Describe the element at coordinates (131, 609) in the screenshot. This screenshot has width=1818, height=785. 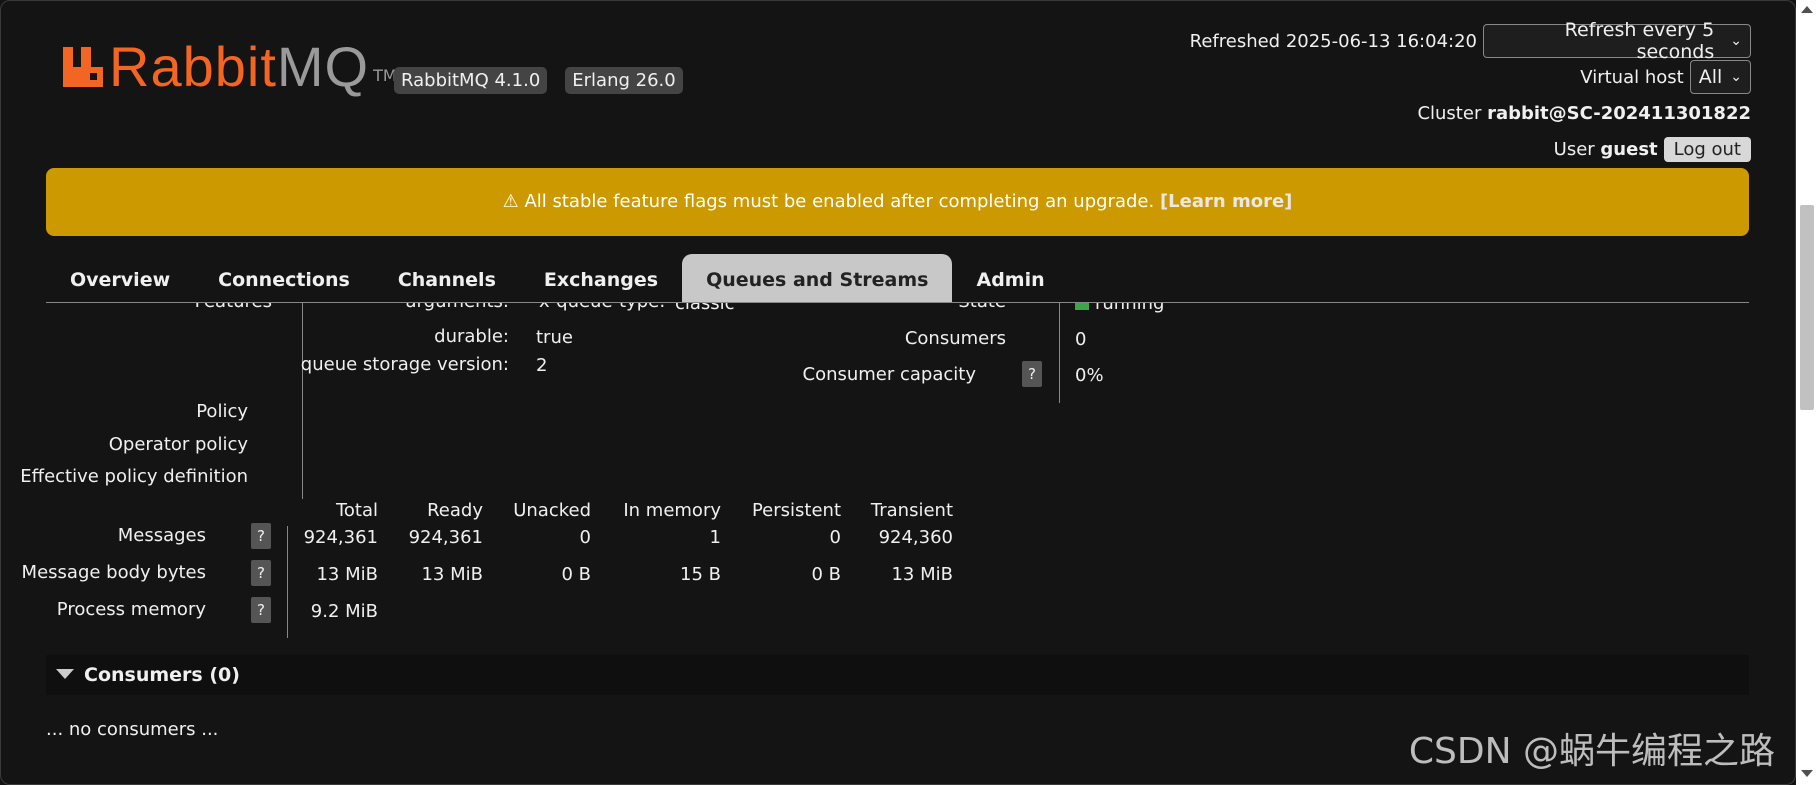
I see `process-memory-label: Process memory` at that location.